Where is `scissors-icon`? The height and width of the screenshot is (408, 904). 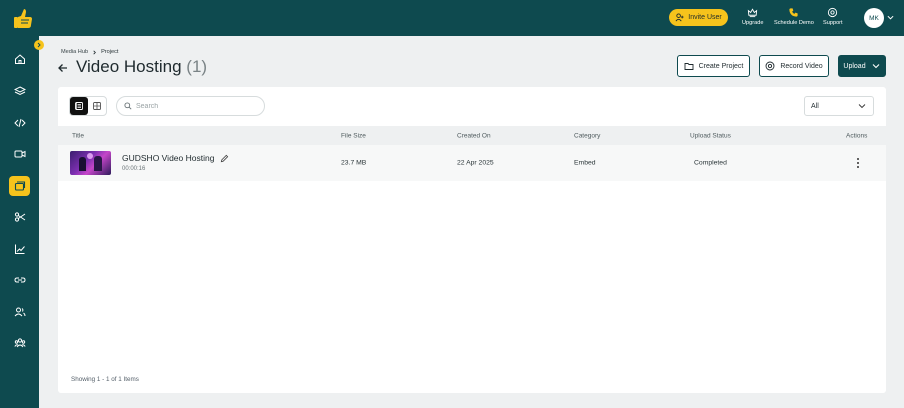
scissors-icon is located at coordinates (19, 217).